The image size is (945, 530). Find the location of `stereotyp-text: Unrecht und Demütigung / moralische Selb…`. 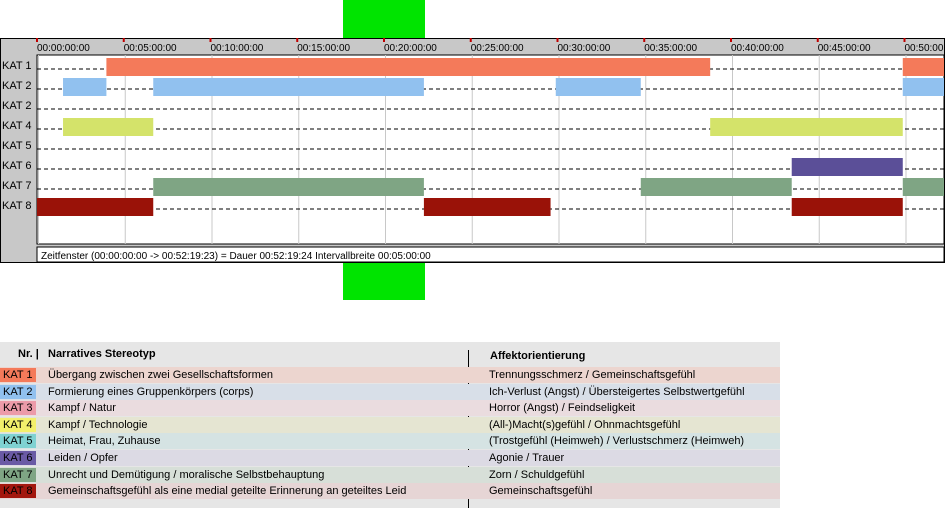

stereotyp-text: Unrecht und Demütigung / moralische Selb… is located at coordinates (186, 474).